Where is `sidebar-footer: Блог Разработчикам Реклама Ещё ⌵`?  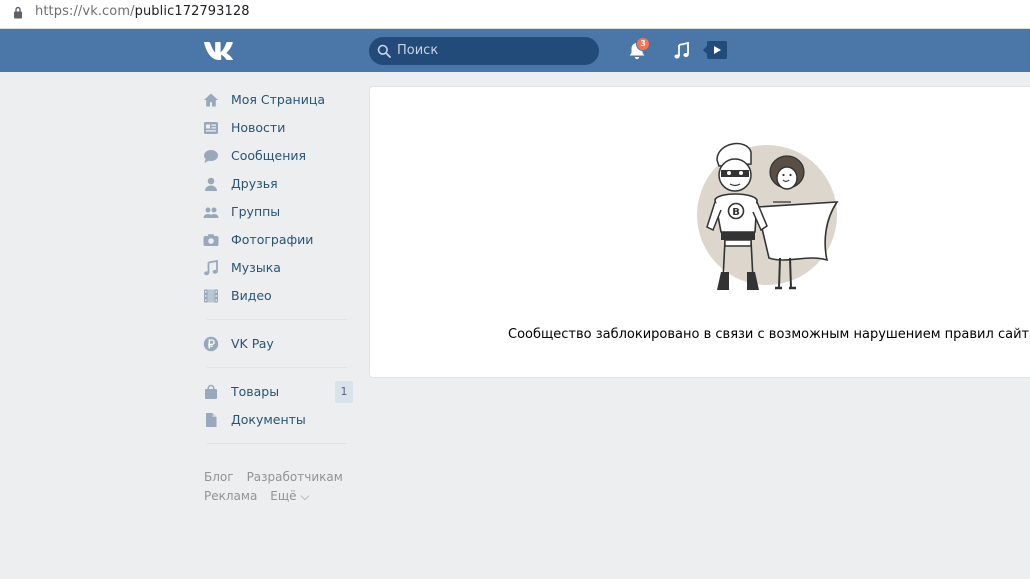
sidebar-footer: Блог Разработчикам Реклама Ещё ⌵ is located at coordinates (294, 487).